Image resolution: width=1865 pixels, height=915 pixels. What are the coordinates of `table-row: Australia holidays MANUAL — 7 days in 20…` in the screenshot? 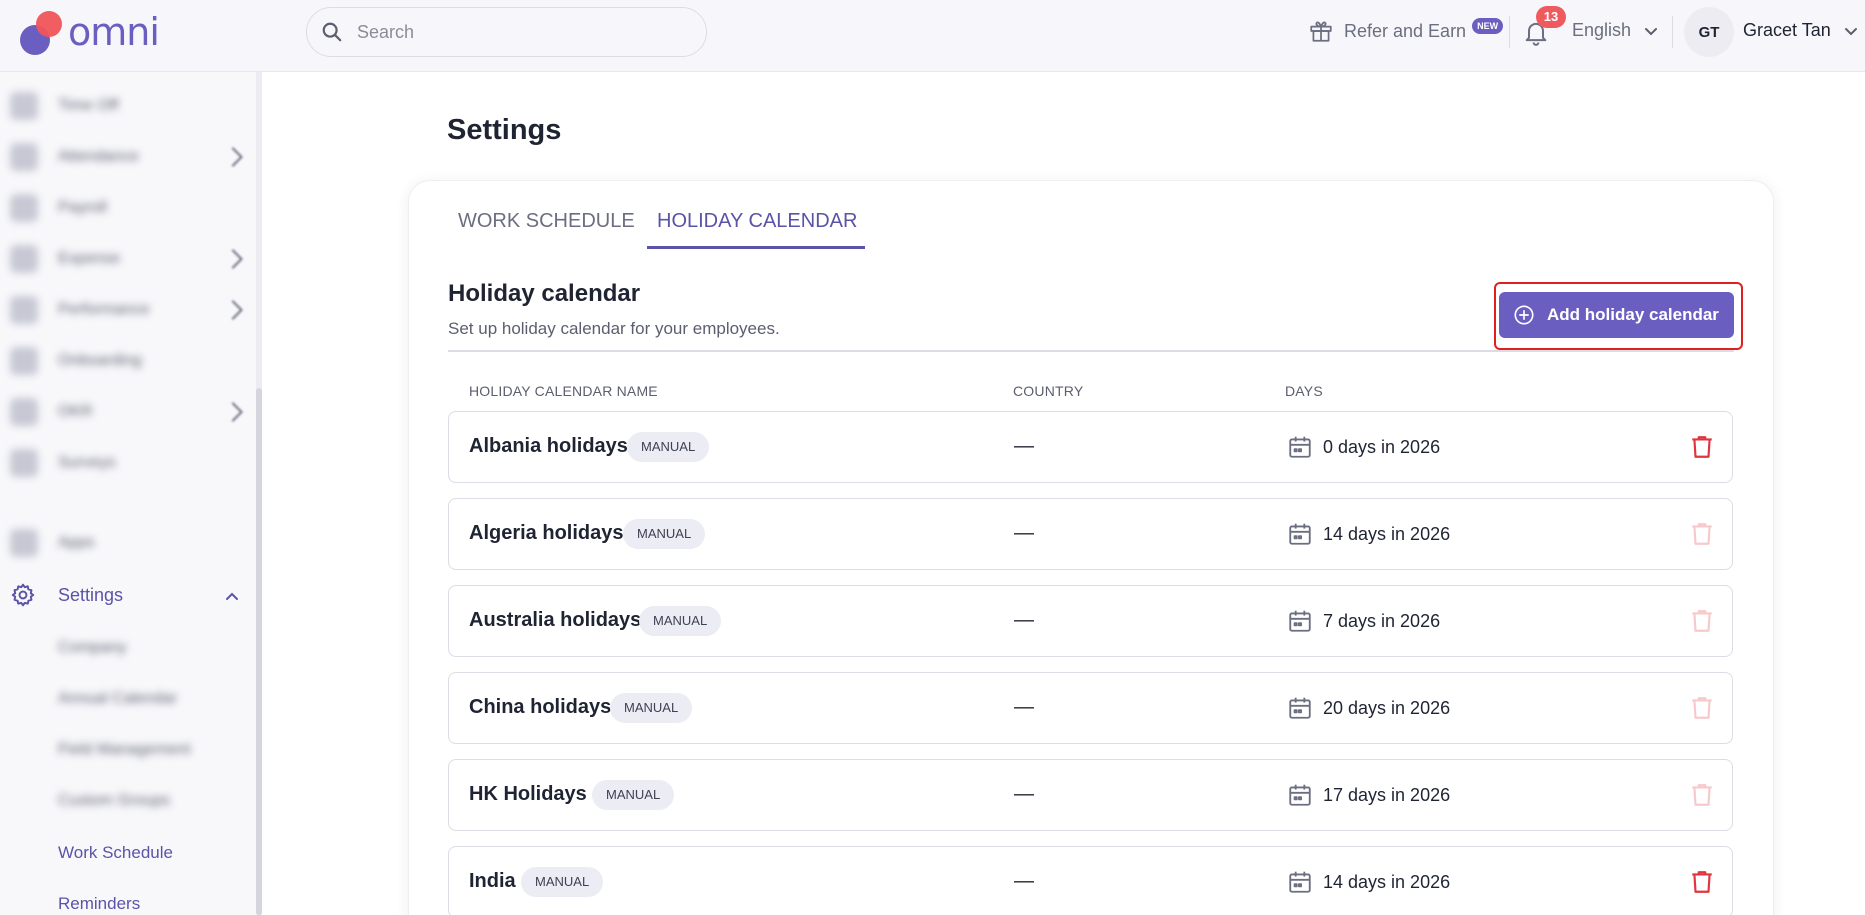 It's located at (1090, 621).